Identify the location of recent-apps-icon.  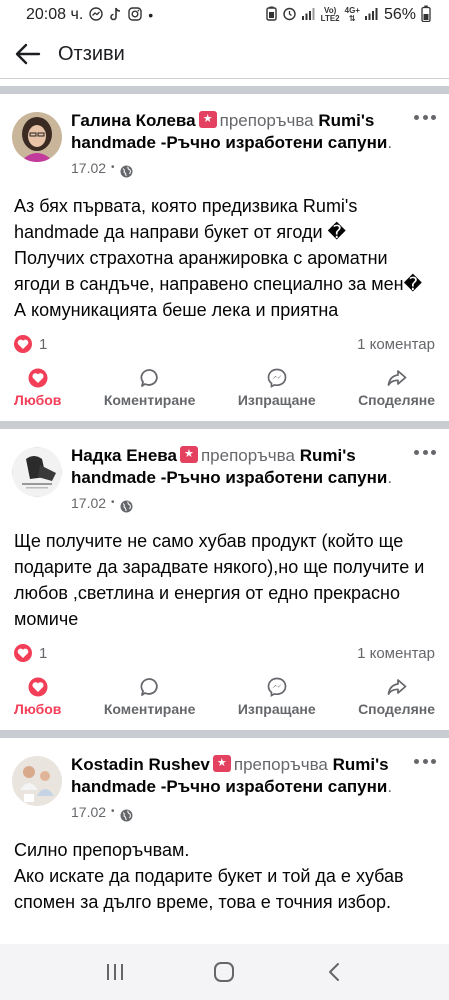
(115, 972).